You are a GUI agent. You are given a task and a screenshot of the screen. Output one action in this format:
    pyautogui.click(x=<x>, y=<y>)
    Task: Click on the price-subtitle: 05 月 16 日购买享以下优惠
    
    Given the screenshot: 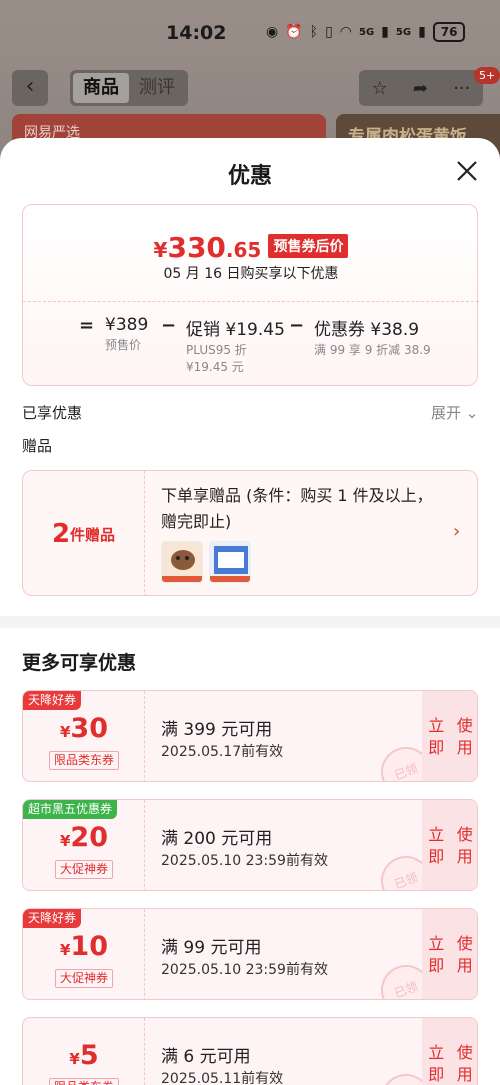 What is the action you would take?
    pyautogui.click(x=251, y=274)
    